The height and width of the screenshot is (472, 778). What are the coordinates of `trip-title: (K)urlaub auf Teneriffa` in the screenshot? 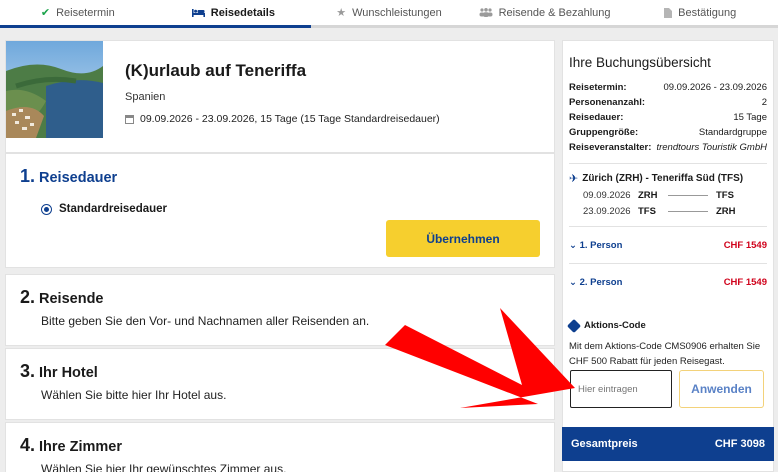 It's located at (216, 70).